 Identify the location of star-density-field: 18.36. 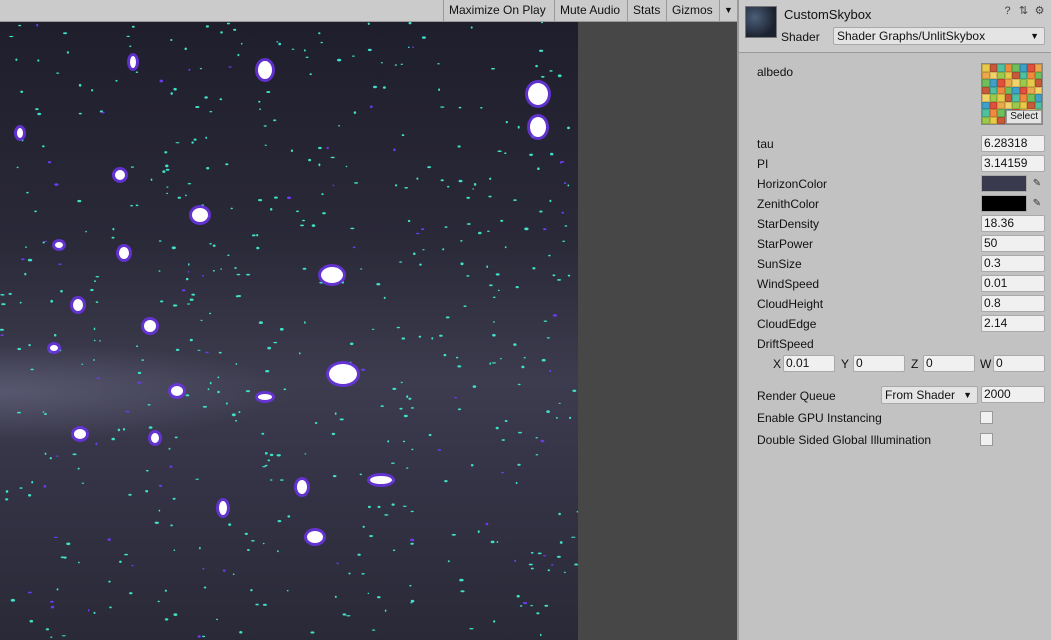
(1013, 223).